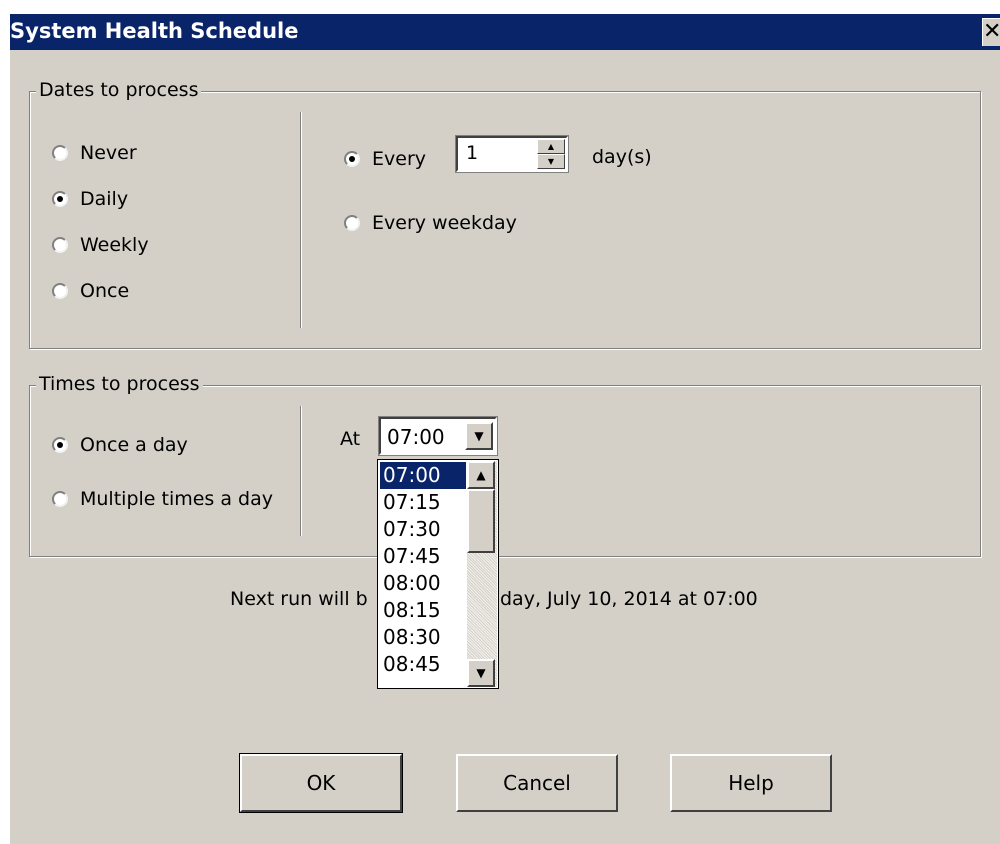 The height and width of the screenshot is (844, 1000). What do you see at coordinates (423, 529) in the screenshot?
I see `time-option-0730: 07:30` at bounding box center [423, 529].